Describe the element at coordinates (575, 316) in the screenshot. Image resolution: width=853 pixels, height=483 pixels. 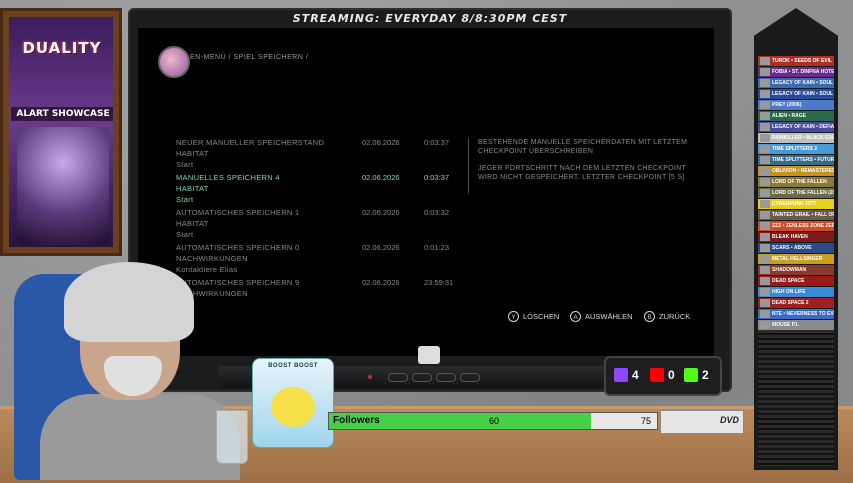
I see `a-button-icon: A` at that location.